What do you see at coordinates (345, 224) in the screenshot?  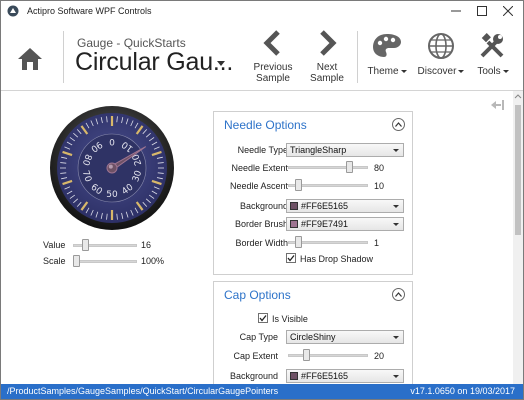 I see `needle-border-brush-select: #FF9E7491` at bounding box center [345, 224].